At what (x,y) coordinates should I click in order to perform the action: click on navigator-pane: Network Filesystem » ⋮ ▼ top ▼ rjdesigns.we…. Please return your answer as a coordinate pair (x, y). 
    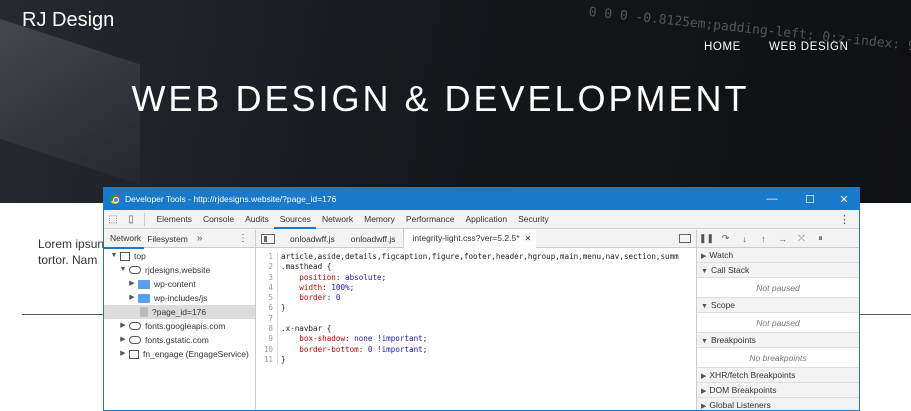
    Looking at the image, I should click on (180, 320).